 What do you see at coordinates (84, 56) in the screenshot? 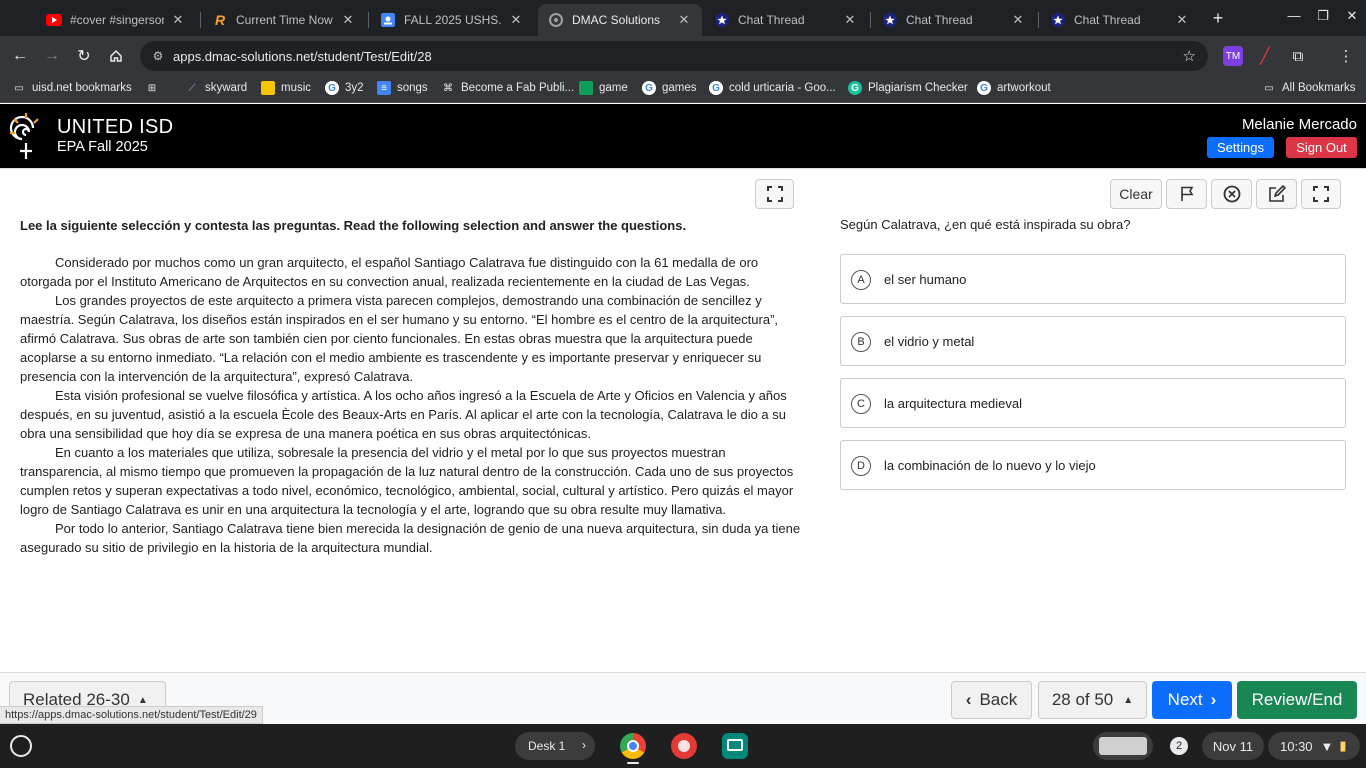
I see `reload-icon: ↻` at bounding box center [84, 56].